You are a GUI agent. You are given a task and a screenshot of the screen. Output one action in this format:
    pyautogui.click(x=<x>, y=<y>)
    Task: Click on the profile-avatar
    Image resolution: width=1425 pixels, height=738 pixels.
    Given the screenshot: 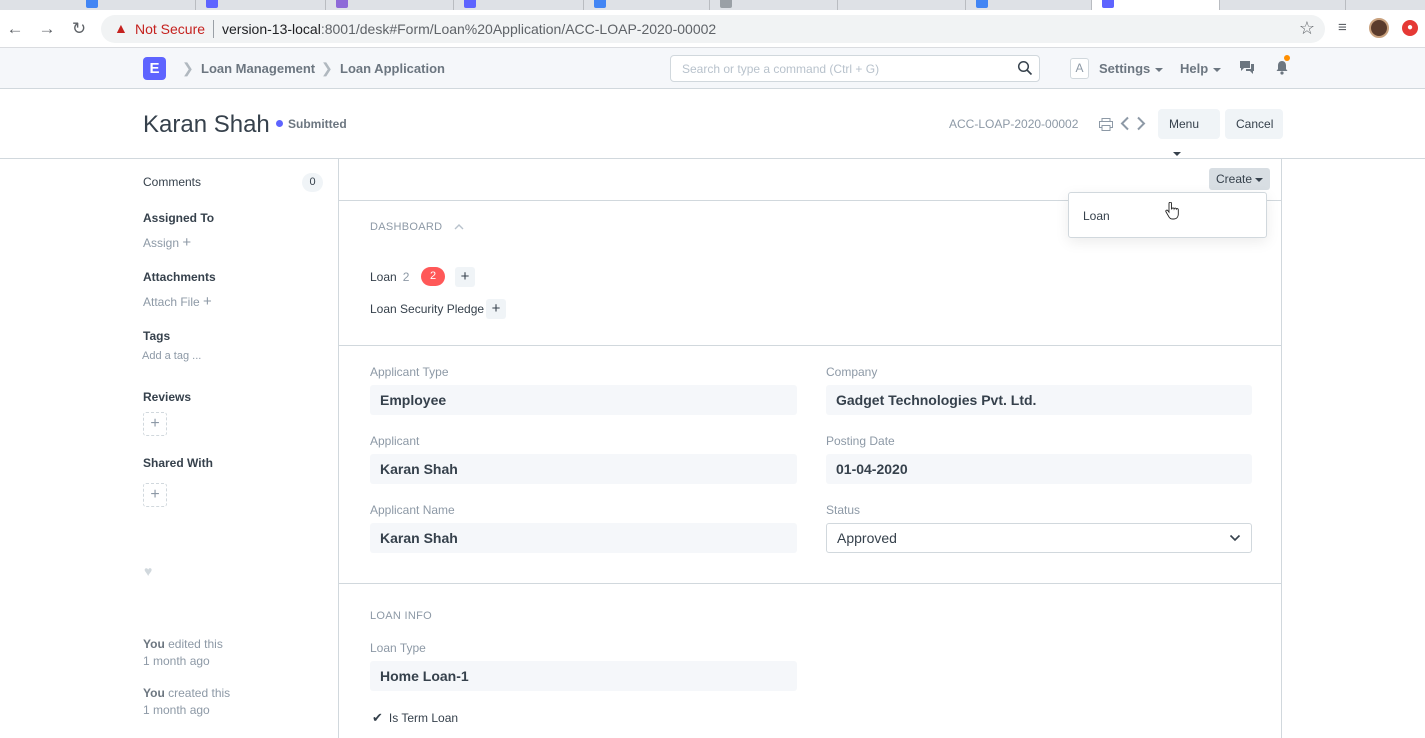 What is the action you would take?
    pyautogui.click(x=1379, y=28)
    